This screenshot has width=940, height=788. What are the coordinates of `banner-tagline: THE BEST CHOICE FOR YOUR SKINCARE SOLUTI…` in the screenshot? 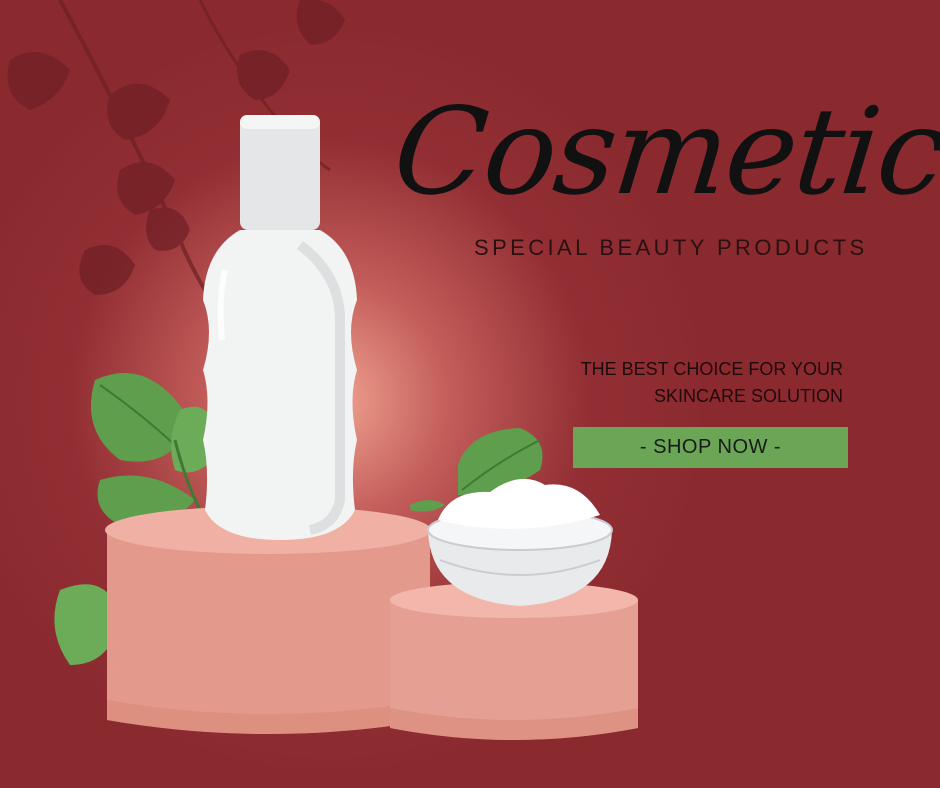 It's located at (691, 383).